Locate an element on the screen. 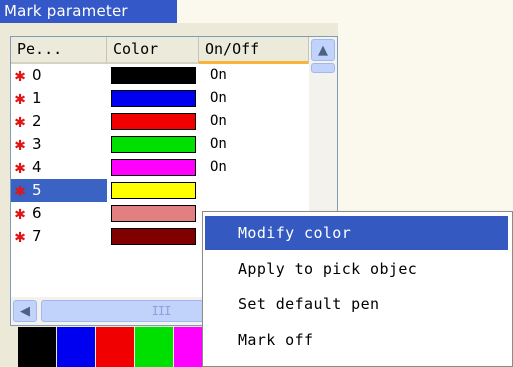 The image size is (513, 367). pen-cell: ✱ 6 is located at coordinates (59, 213).